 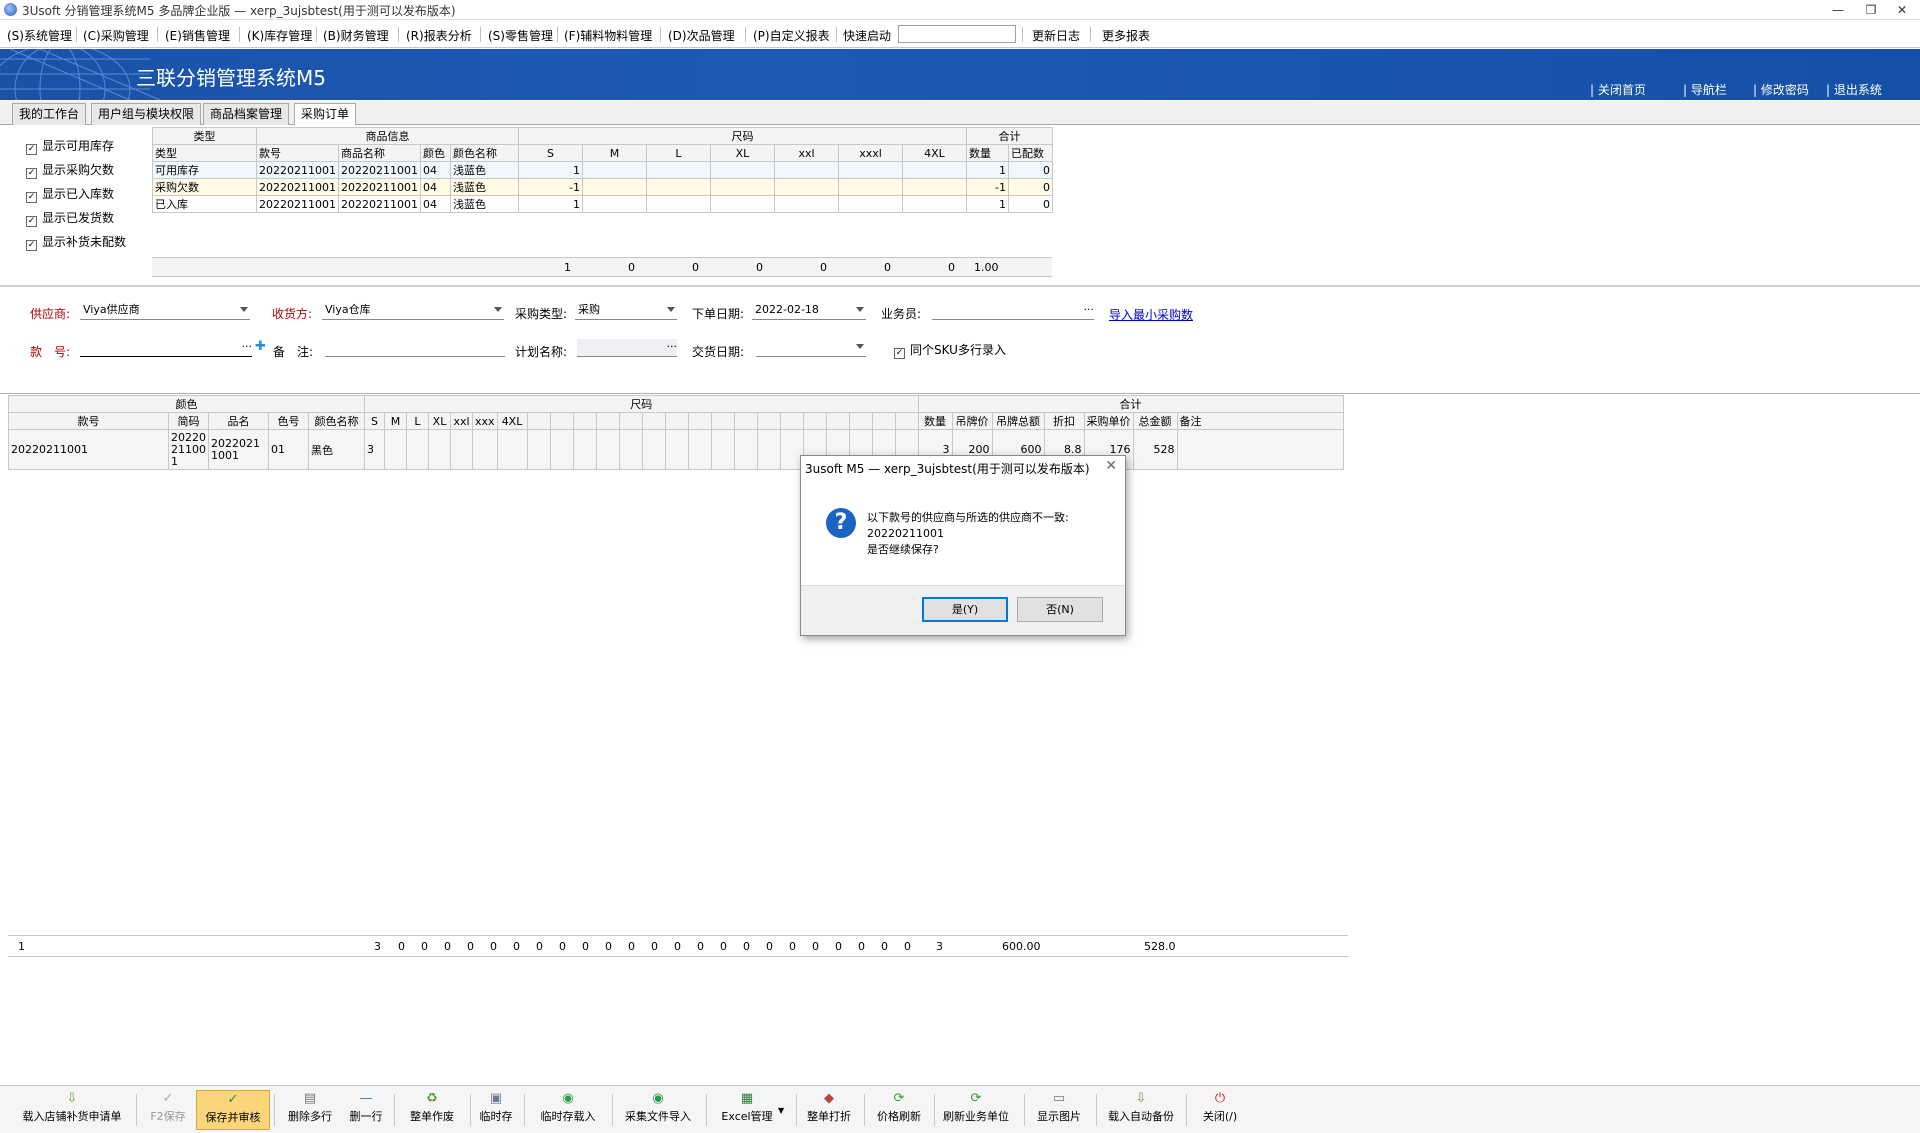 What do you see at coordinates (366, 1110) in the screenshot?
I see `delete-row-button: — 删一行` at bounding box center [366, 1110].